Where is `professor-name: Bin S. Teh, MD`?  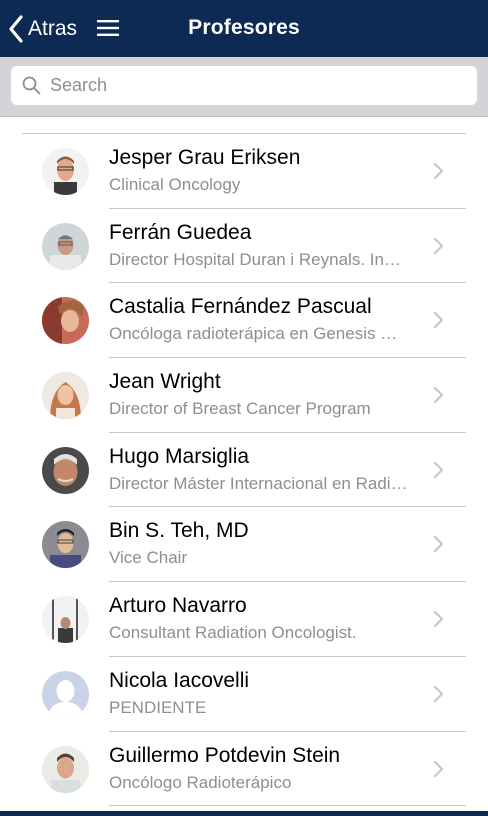 professor-name: Bin S. Teh, MD is located at coordinates (179, 531).